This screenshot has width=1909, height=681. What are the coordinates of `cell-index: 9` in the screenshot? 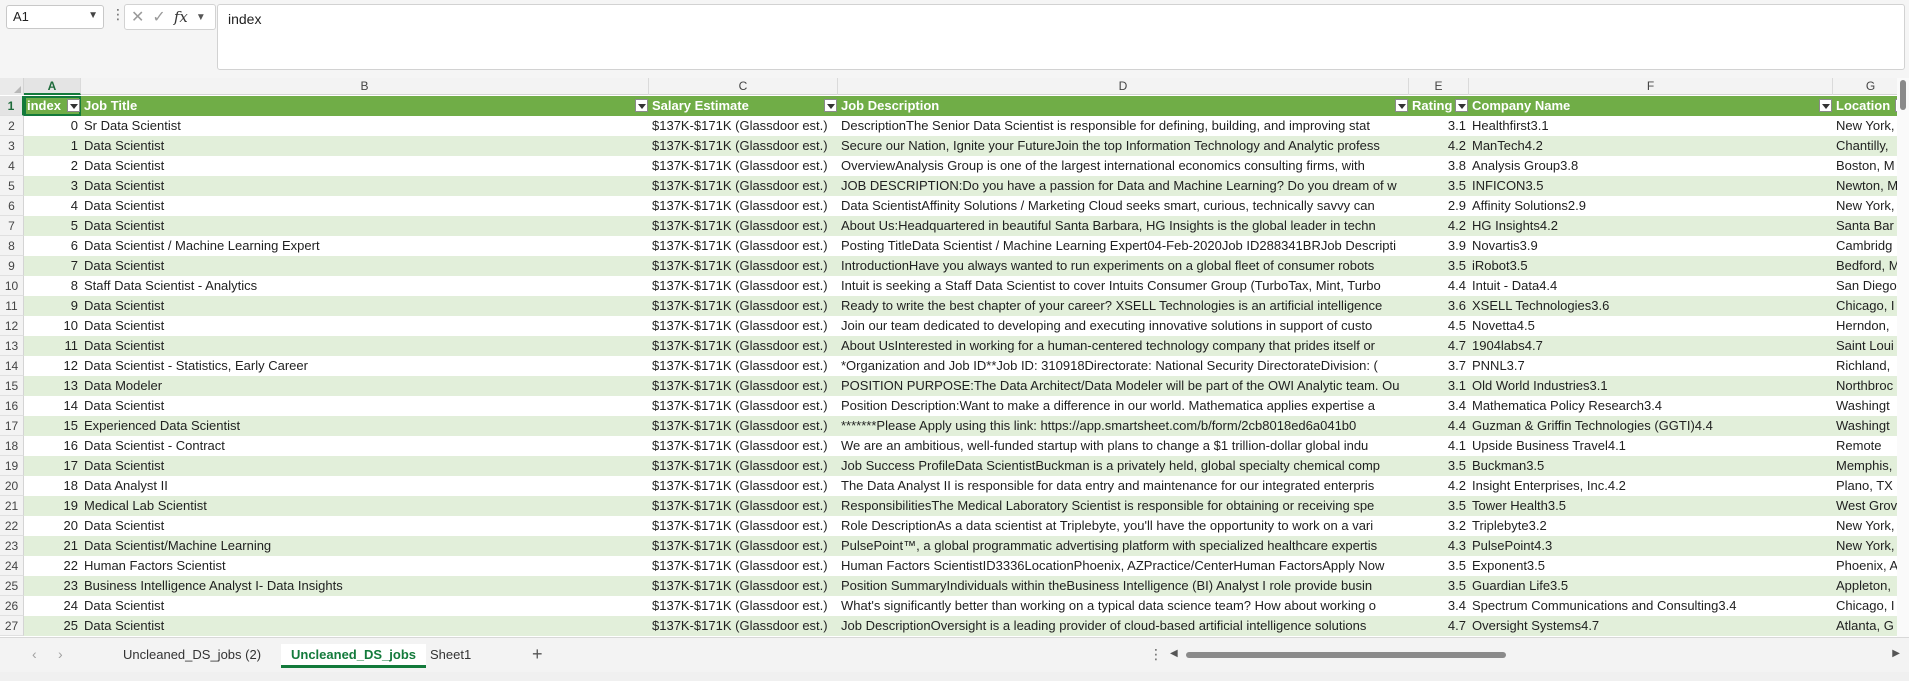 It's located at (52, 306).